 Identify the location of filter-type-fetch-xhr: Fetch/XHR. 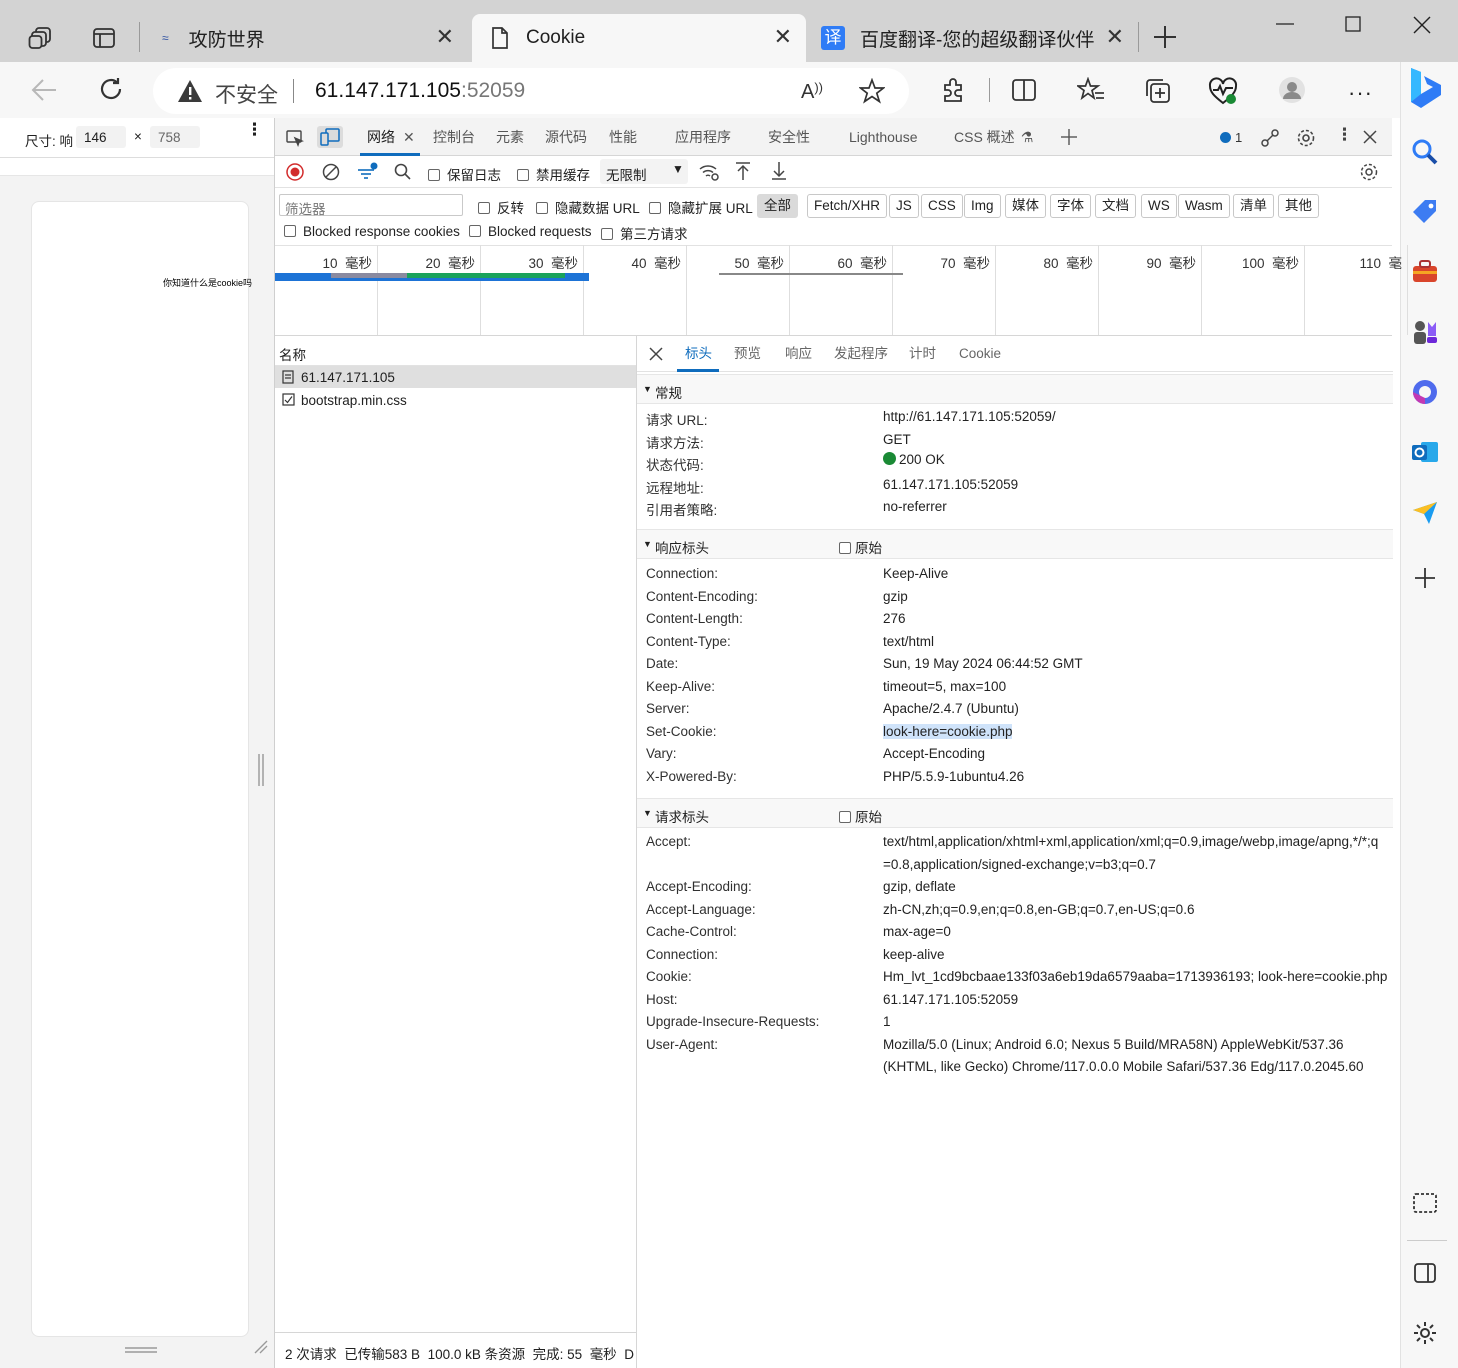
(847, 206).